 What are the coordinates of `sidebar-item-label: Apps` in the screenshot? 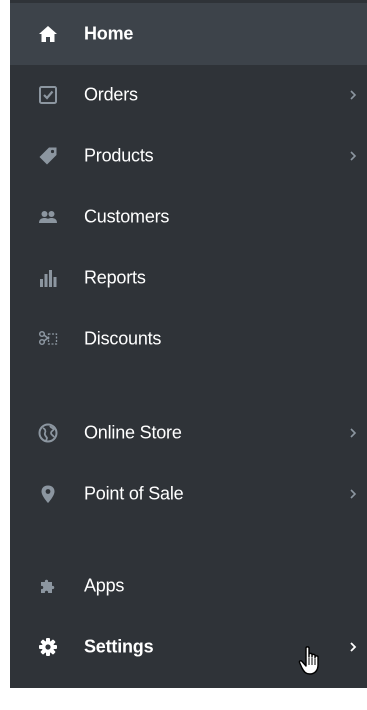 It's located at (104, 585).